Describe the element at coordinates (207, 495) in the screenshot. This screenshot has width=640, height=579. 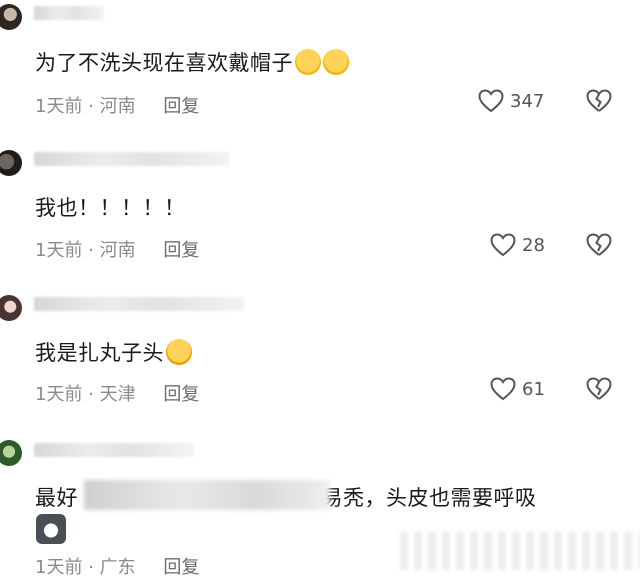
I see `redacted-text-block` at that location.